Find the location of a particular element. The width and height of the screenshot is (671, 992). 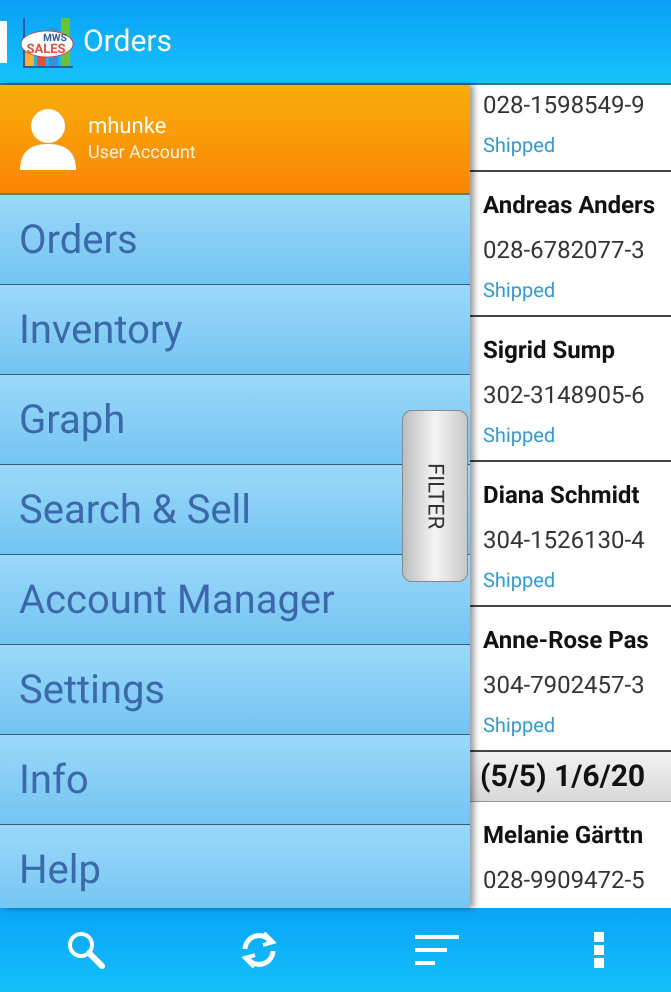

screen-title: Orders is located at coordinates (127, 42).